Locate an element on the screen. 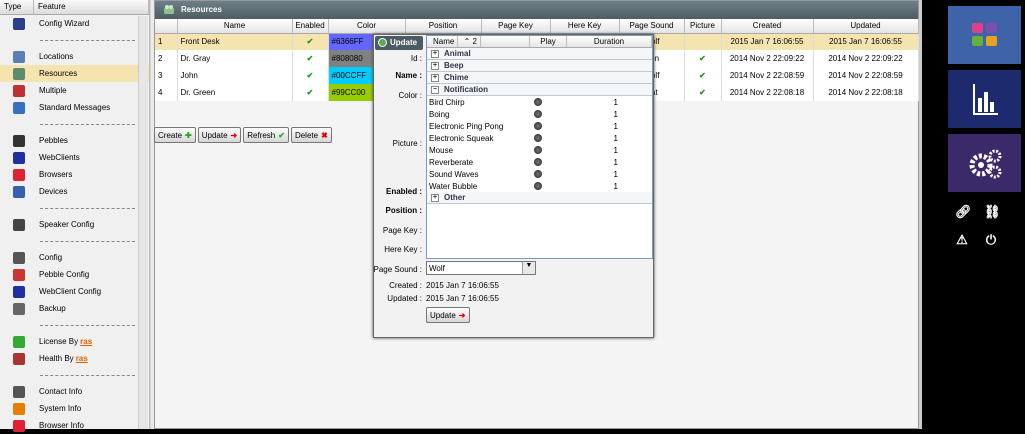 Image resolution: width=1025 pixels, height=434 pixels. dialog-update-label: Update is located at coordinates (443, 315).